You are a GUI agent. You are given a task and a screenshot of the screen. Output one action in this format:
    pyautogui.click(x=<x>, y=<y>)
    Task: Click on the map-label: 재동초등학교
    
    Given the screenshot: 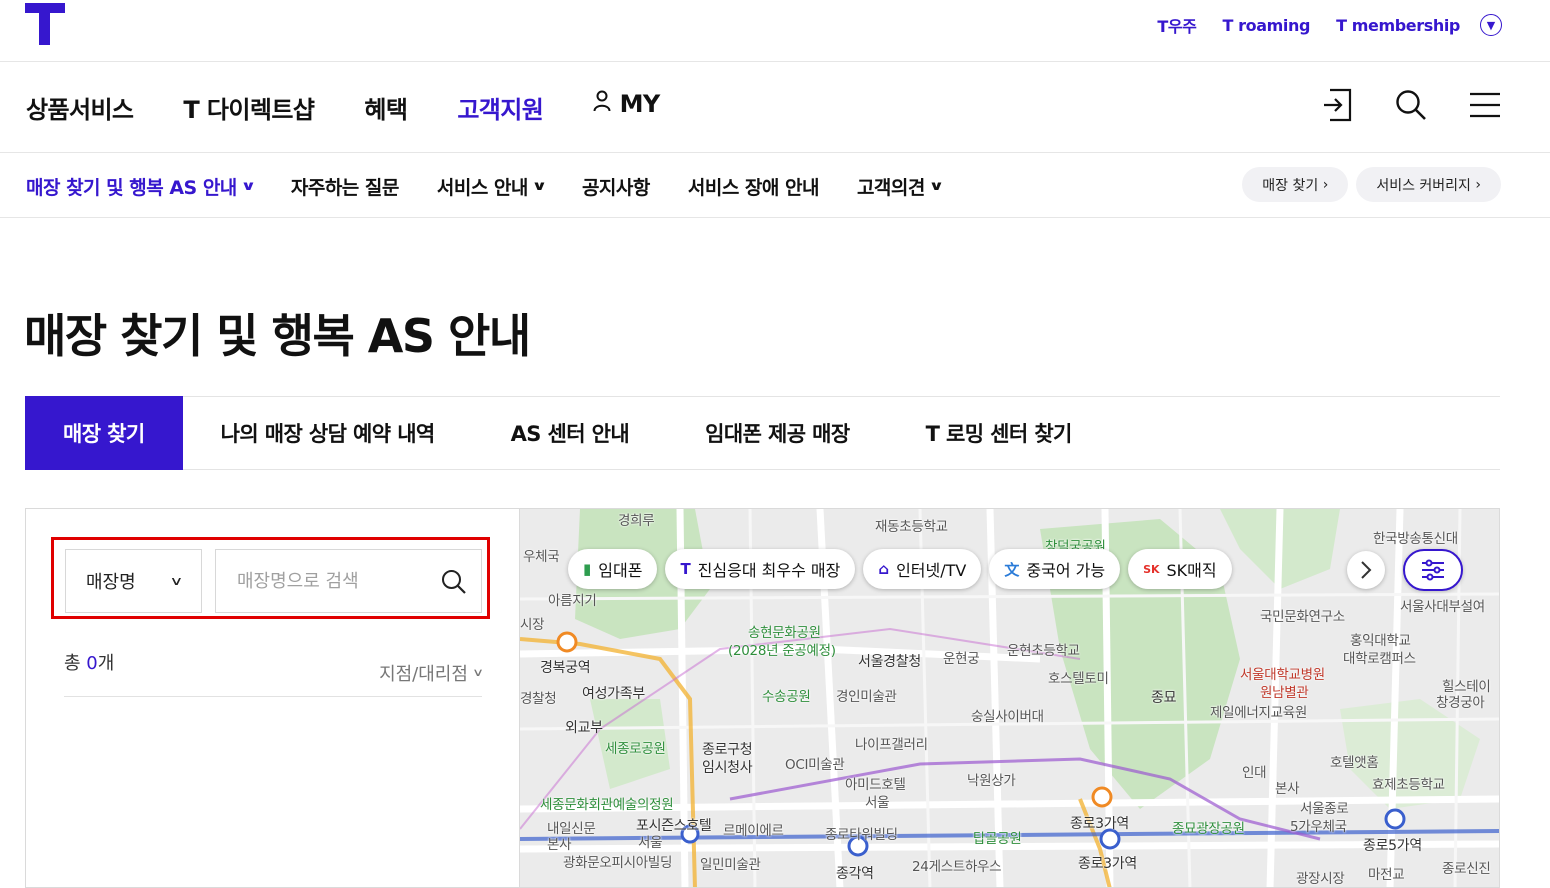 What is the action you would take?
    pyautogui.click(x=911, y=527)
    